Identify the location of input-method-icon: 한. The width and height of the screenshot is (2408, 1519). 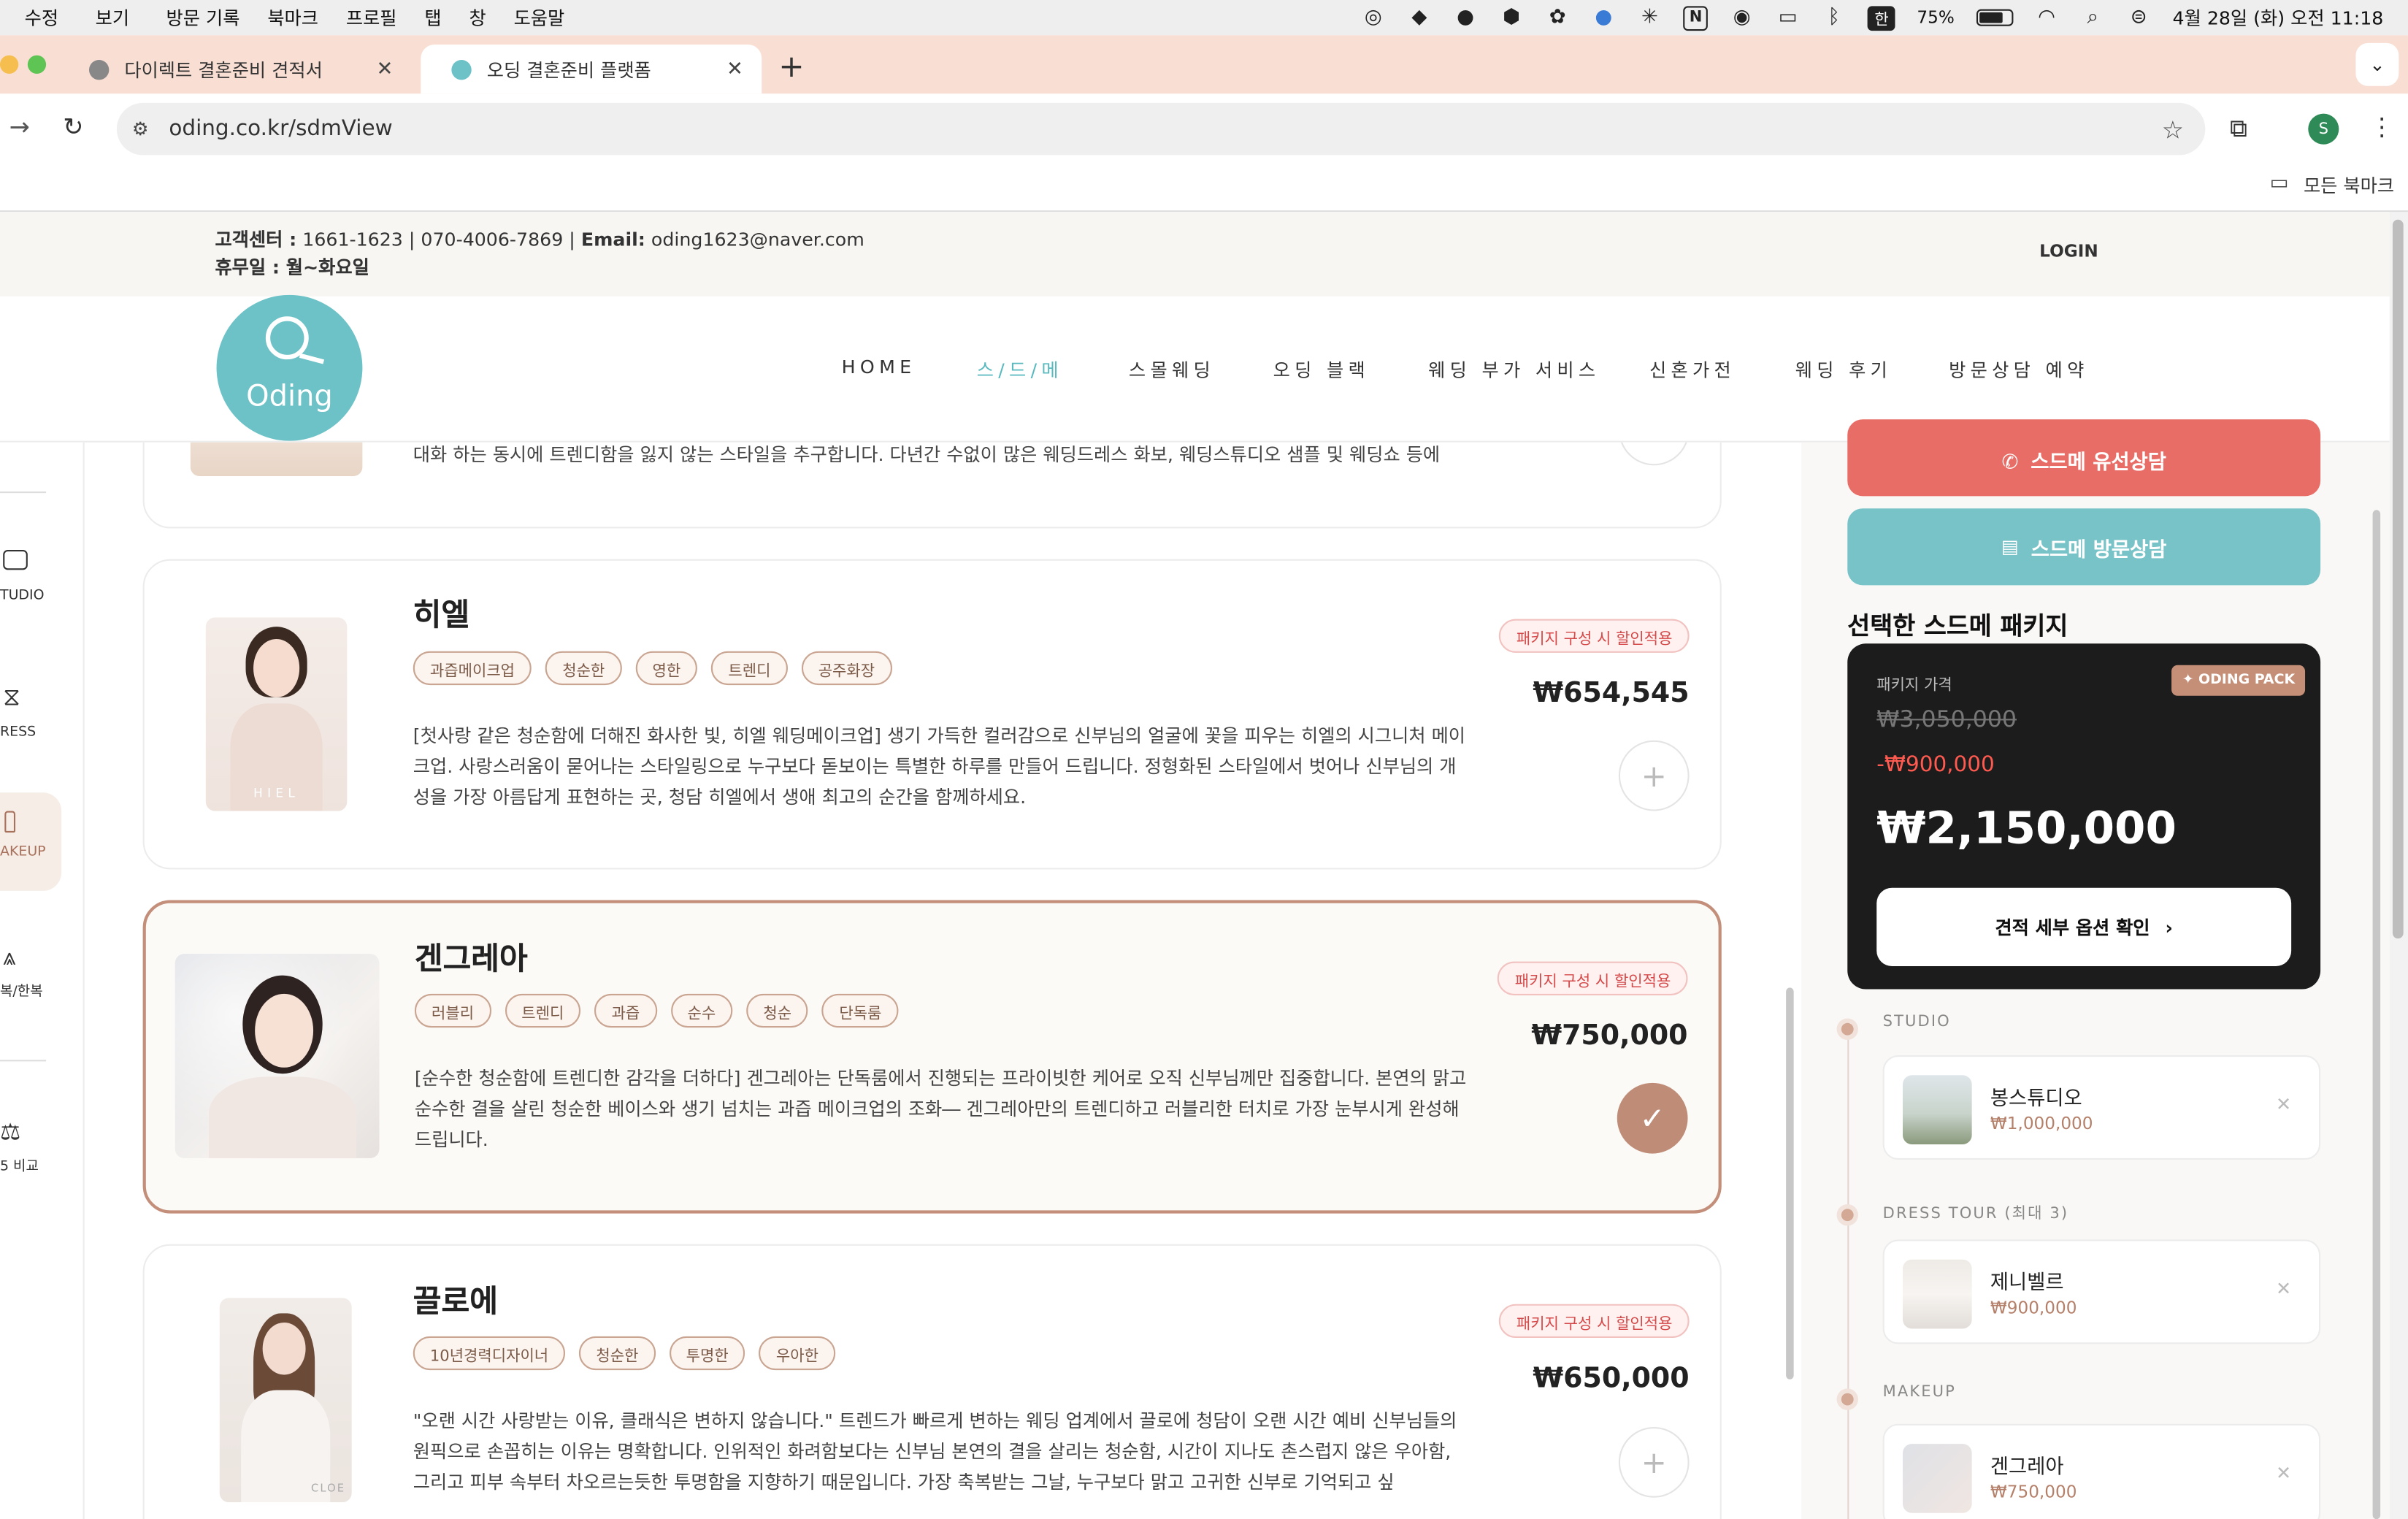
(1881, 18).